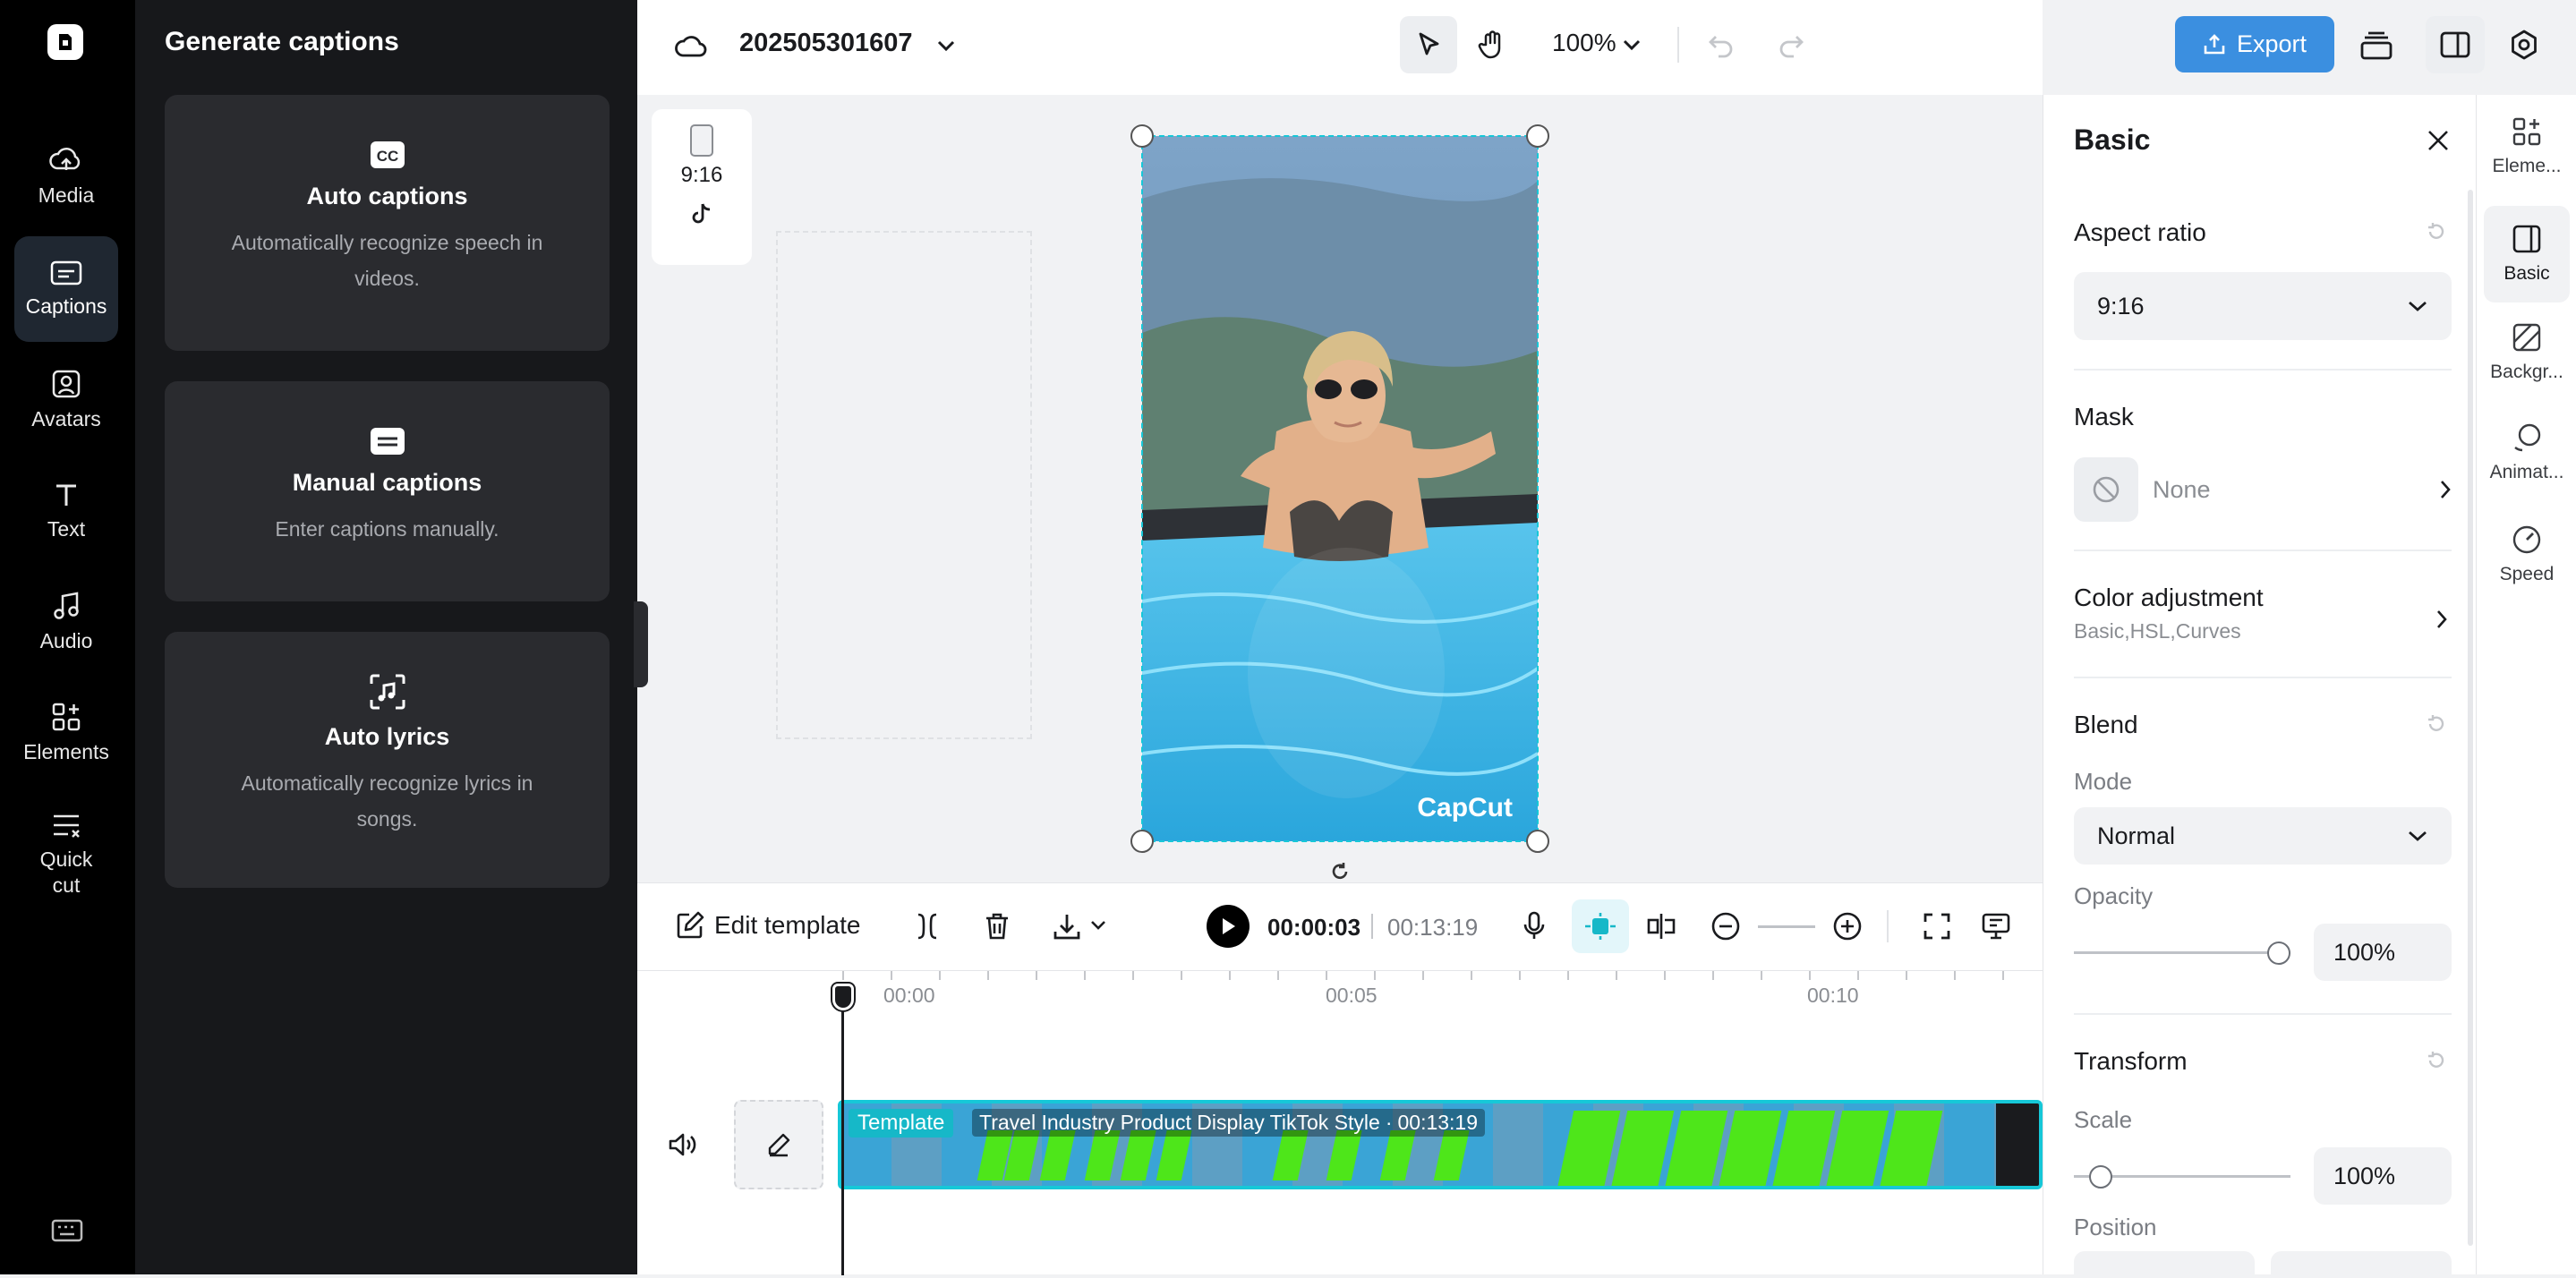 The image size is (2576, 1278). I want to click on card-desc: Enter captions manually., so click(387, 529).